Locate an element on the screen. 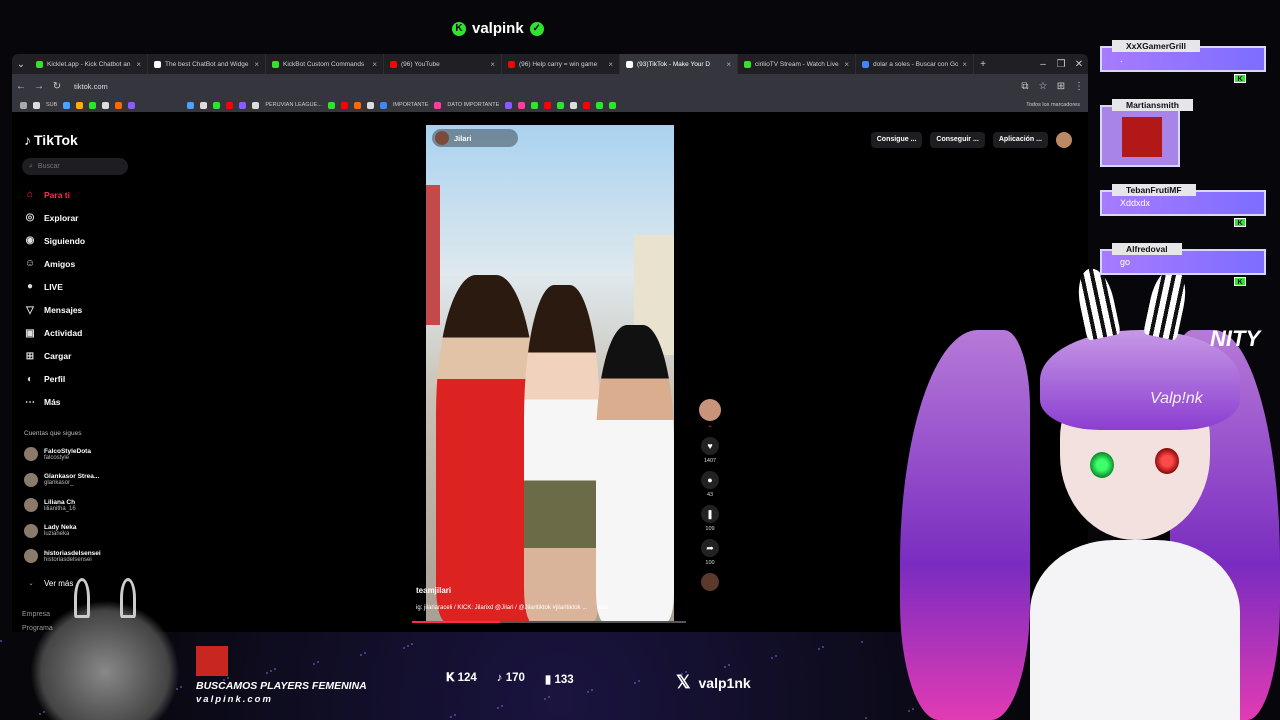  back-icon: ← is located at coordinates (21, 86).